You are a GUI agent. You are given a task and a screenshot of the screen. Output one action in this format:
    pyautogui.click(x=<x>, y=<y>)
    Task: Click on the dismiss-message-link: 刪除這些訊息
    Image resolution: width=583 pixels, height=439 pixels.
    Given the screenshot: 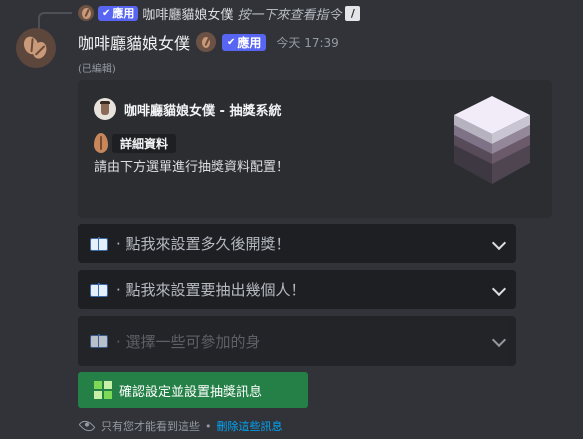 What is the action you would take?
    pyautogui.click(x=250, y=426)
    